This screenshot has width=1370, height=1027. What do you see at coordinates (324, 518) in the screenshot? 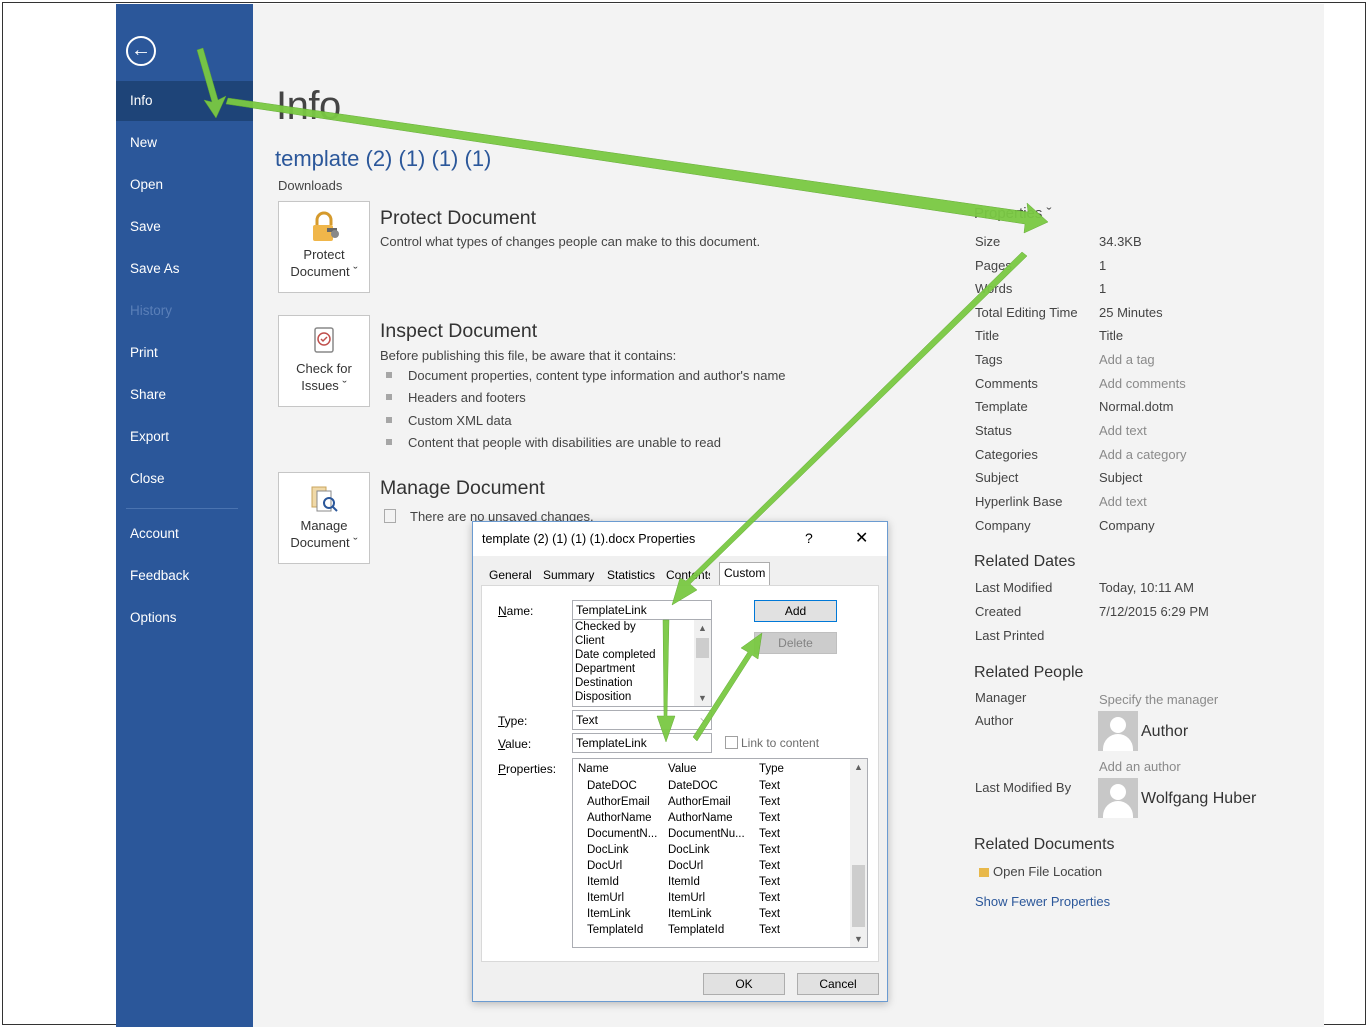
I see `manage-document-button: Manage Document ˇ` at bounding box center [324, 518].